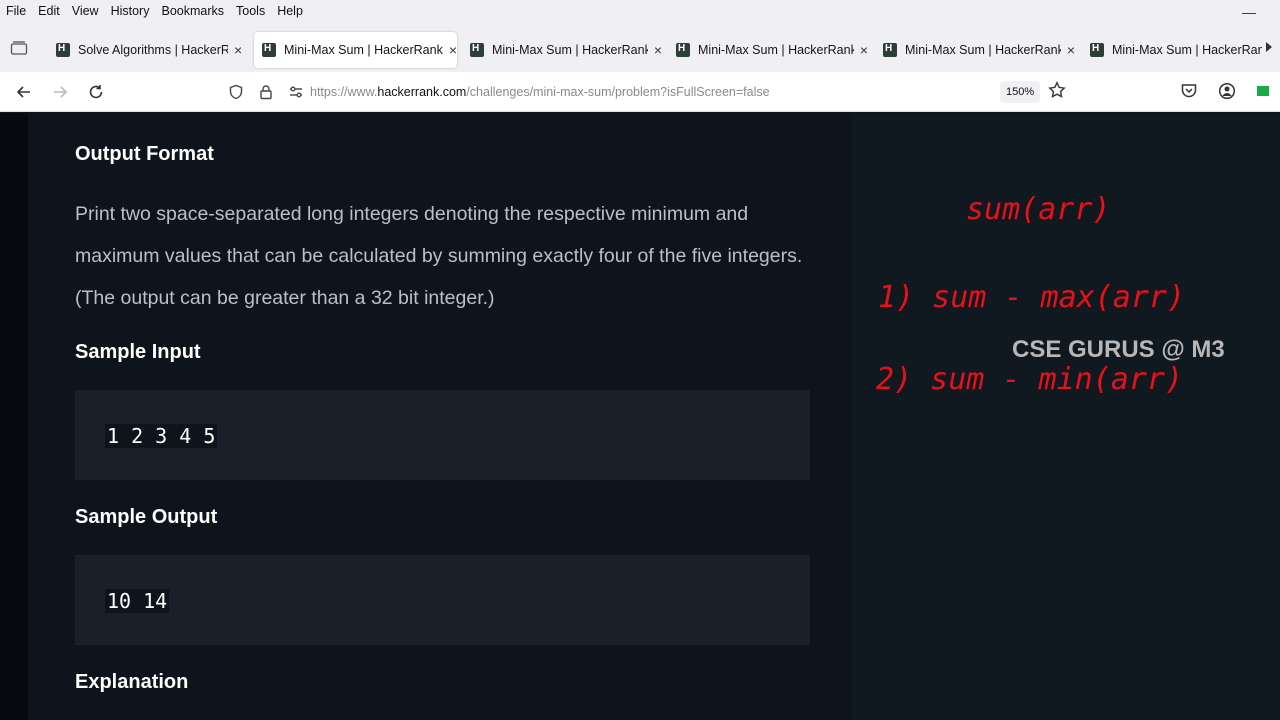 This screenshot has height=720, width=1280. What do you see at coordinates (137, 601) in the screenshot?
I see `sample-output-code: 10 14` at bounding box center [137, 601].